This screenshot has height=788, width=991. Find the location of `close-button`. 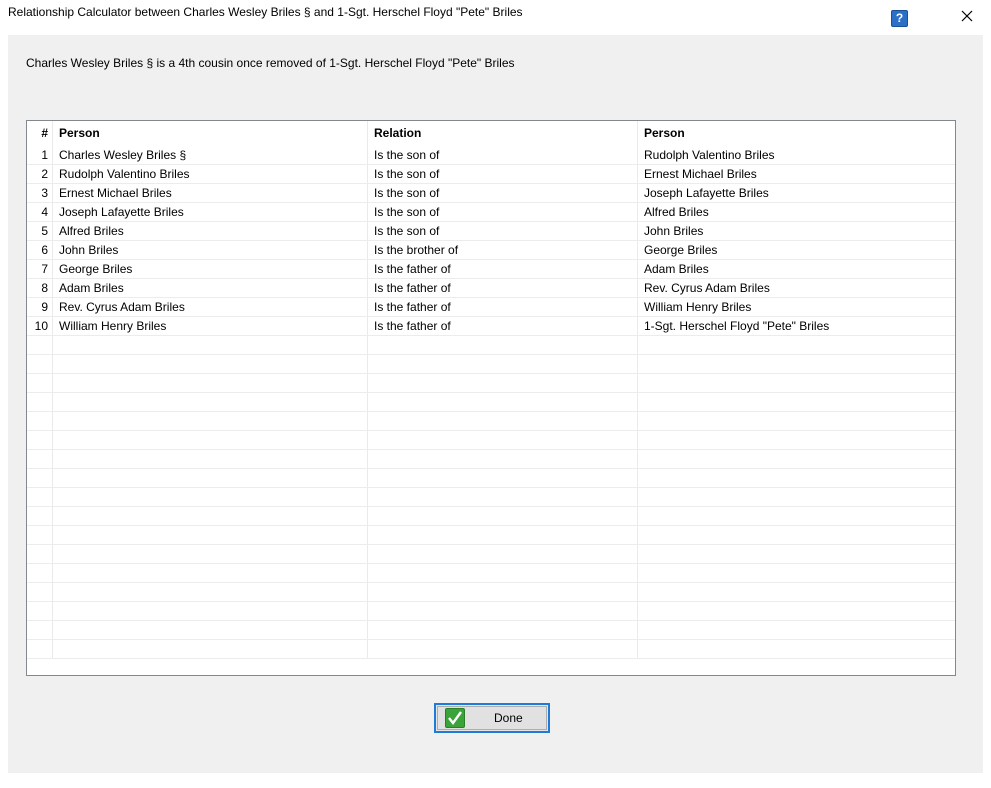

close-button is located at coordinates (967, 16).